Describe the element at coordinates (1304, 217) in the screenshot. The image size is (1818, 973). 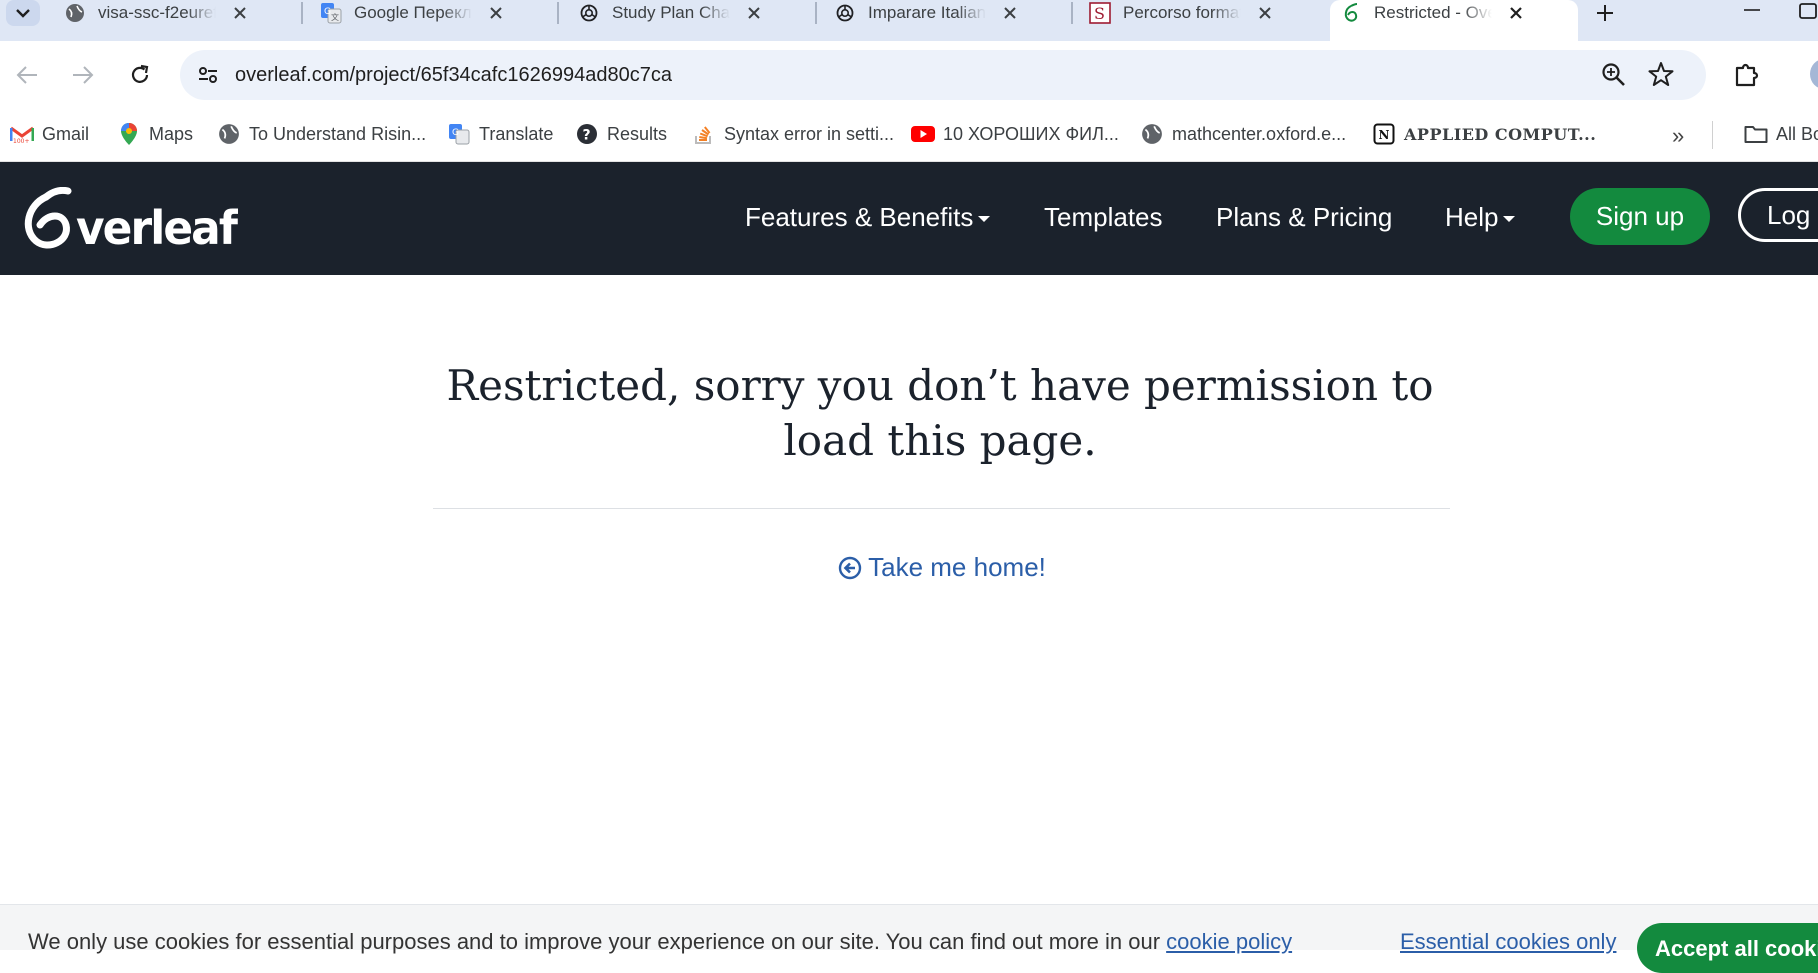
I see `nav-pricing: Plans & Pricing` at that location.